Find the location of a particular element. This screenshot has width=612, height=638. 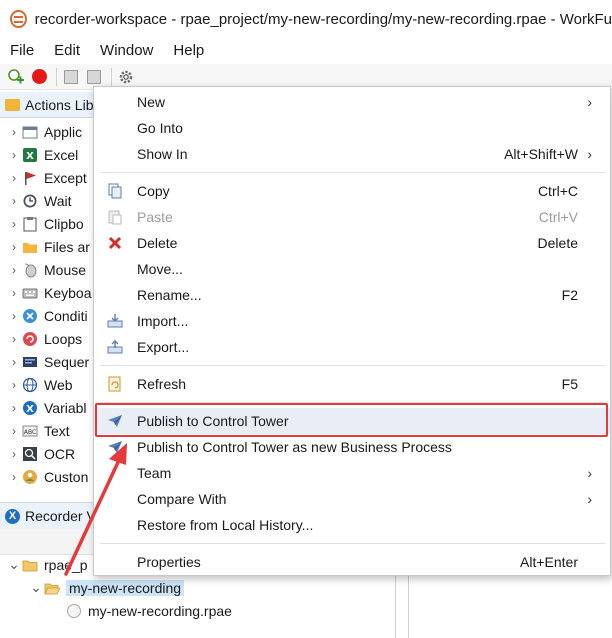

actions-library-tab: Actions Lib is located at coordinates (49, 105).